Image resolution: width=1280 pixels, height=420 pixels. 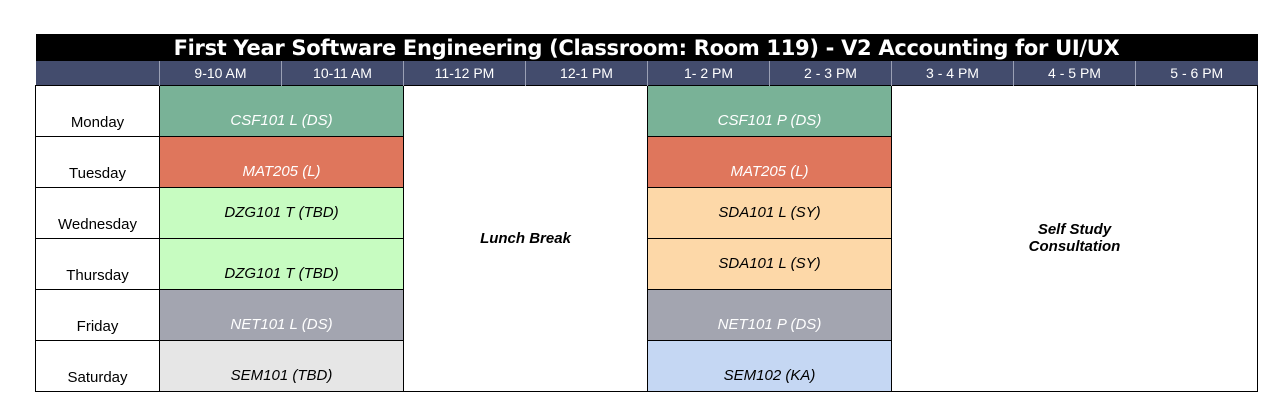 What do you see at coordinates (769, 314) in the screenshot?
I see `class-cell: NET101 P (DS)` at bounding box center [769, 314].